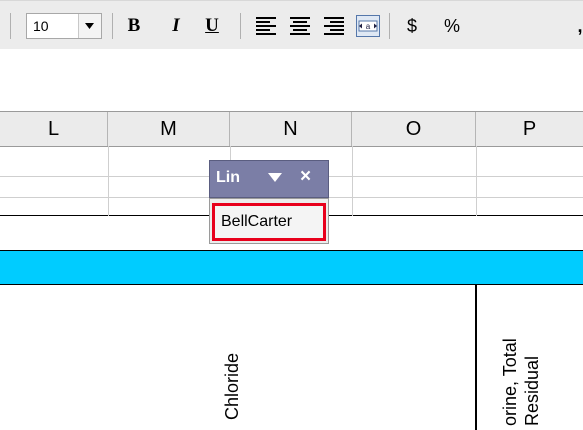 The width and height of the screenshot is (583, 430). I want to click on font-size-select: 10, so click(64, 26).